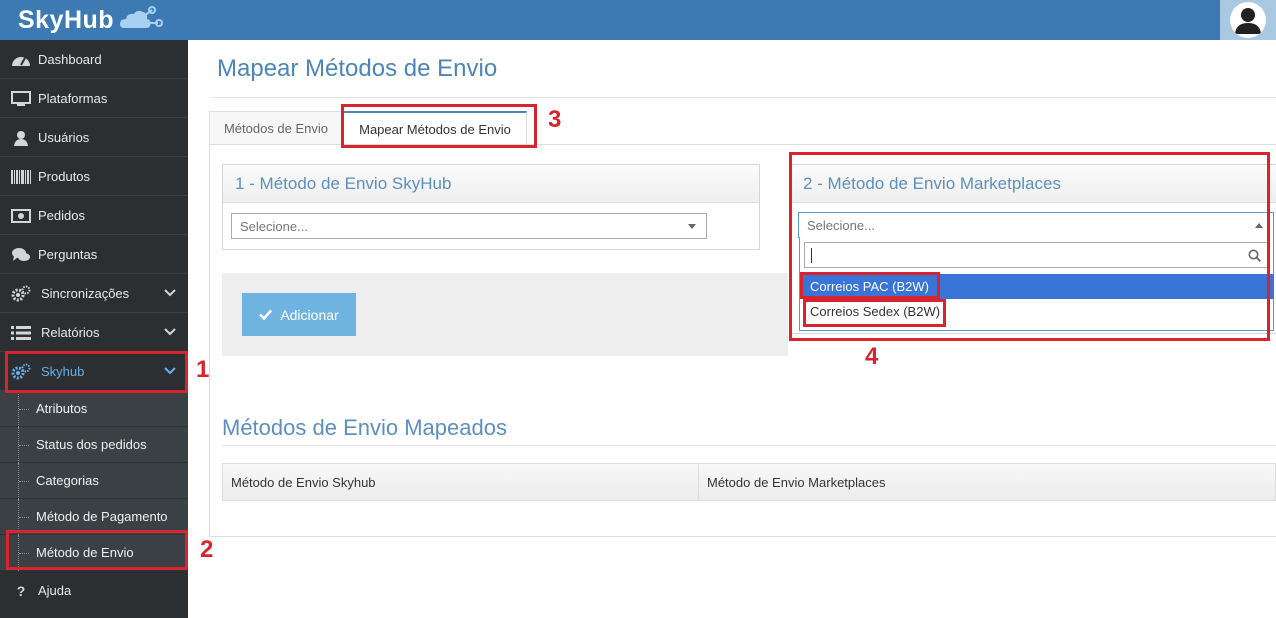  I want to click on sidebar-item-produtos: Produtos, so click(94, 176).